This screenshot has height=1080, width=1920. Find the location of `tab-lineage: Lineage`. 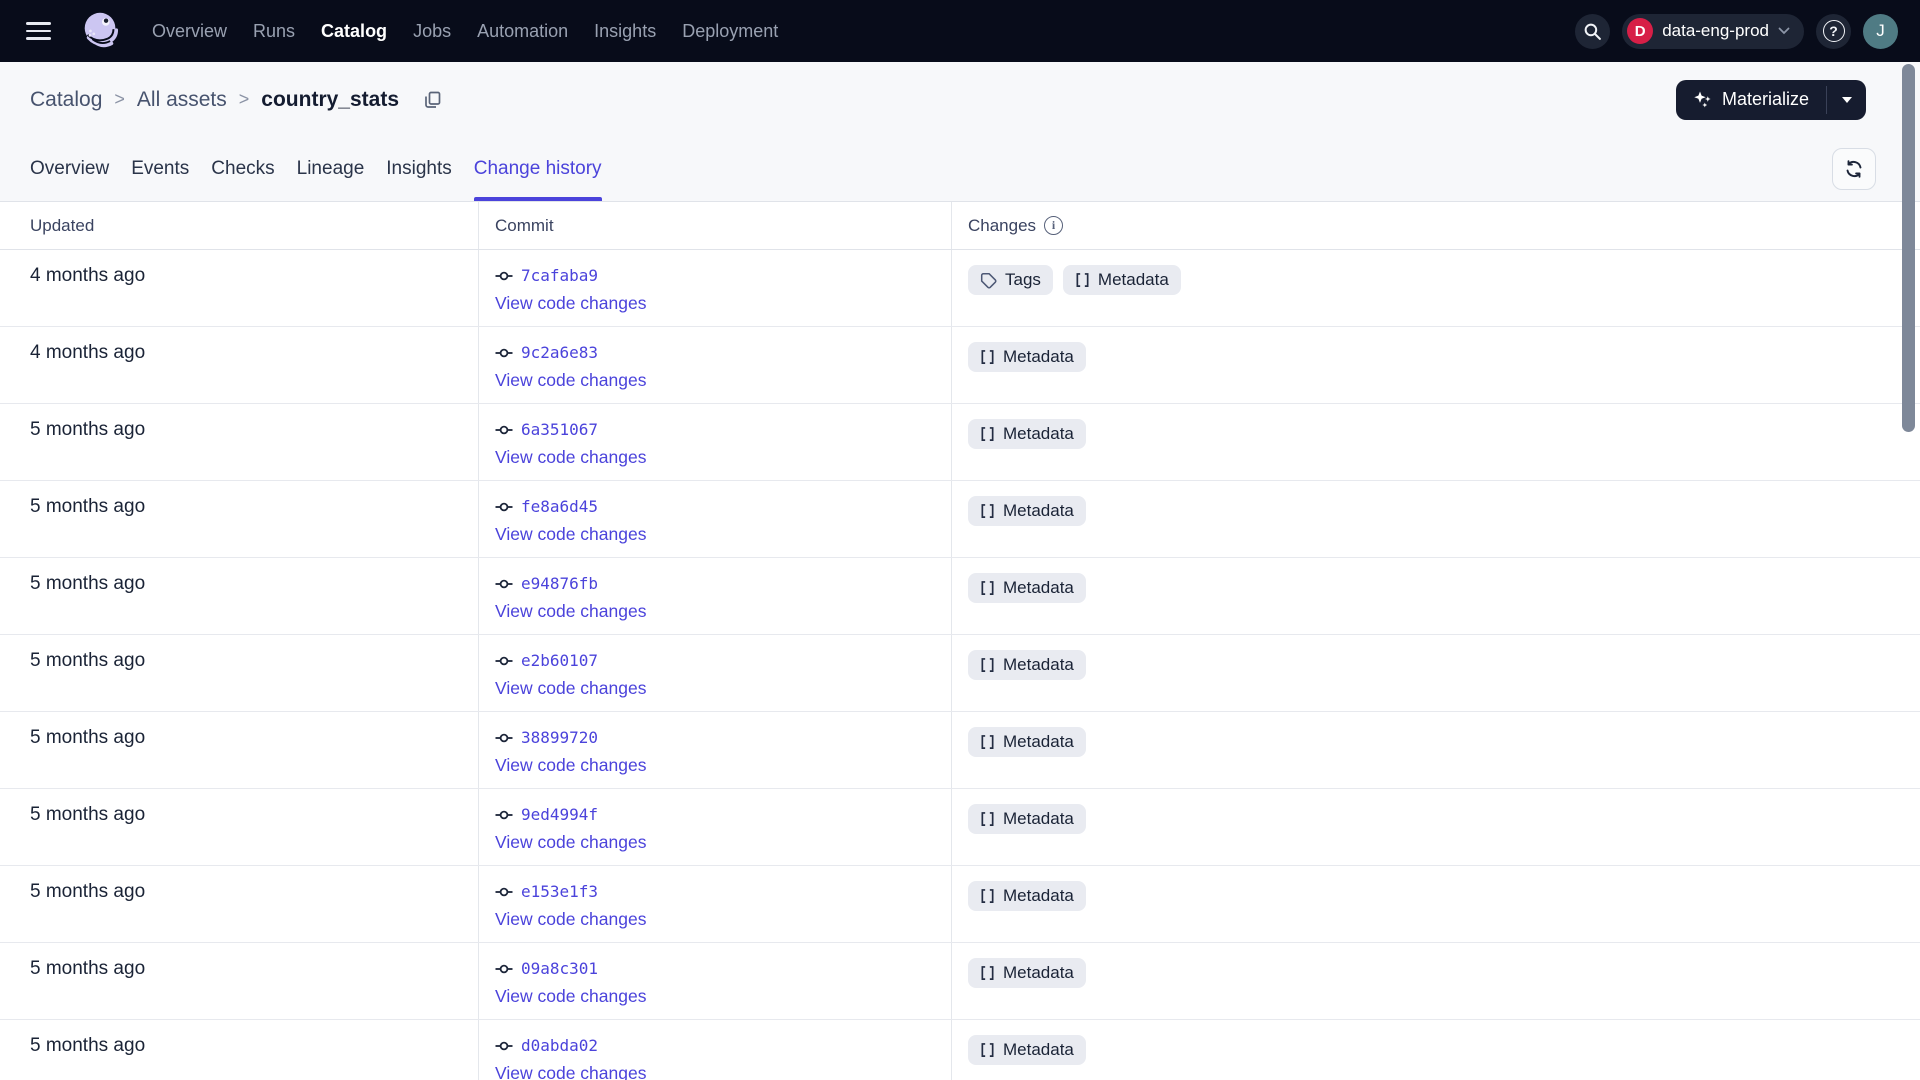

tab-lineage: Lineage is located at coordinates (331, 169).